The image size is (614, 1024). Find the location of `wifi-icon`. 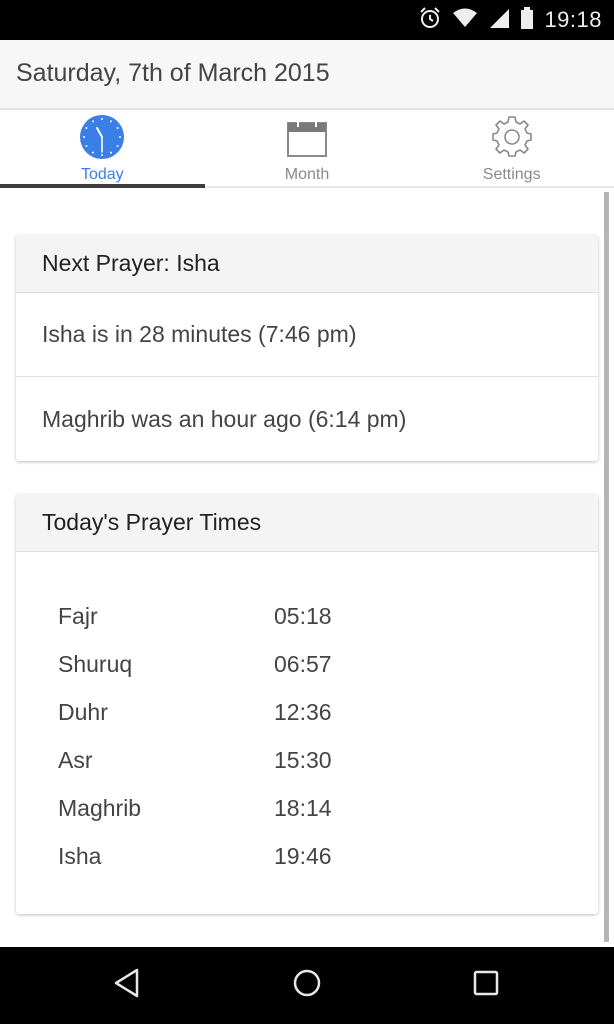

wifi-icon is located at coordinates (465, 20).